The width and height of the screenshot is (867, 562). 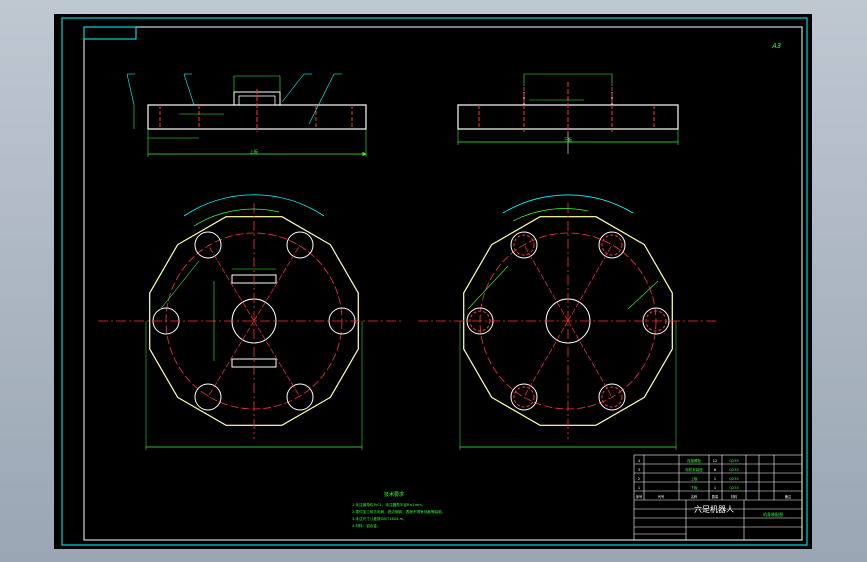 I want to click on tech-note: 1.未注倒角均为C1，未注圆角半径R≤1mm。, so click(x=388, y=504).